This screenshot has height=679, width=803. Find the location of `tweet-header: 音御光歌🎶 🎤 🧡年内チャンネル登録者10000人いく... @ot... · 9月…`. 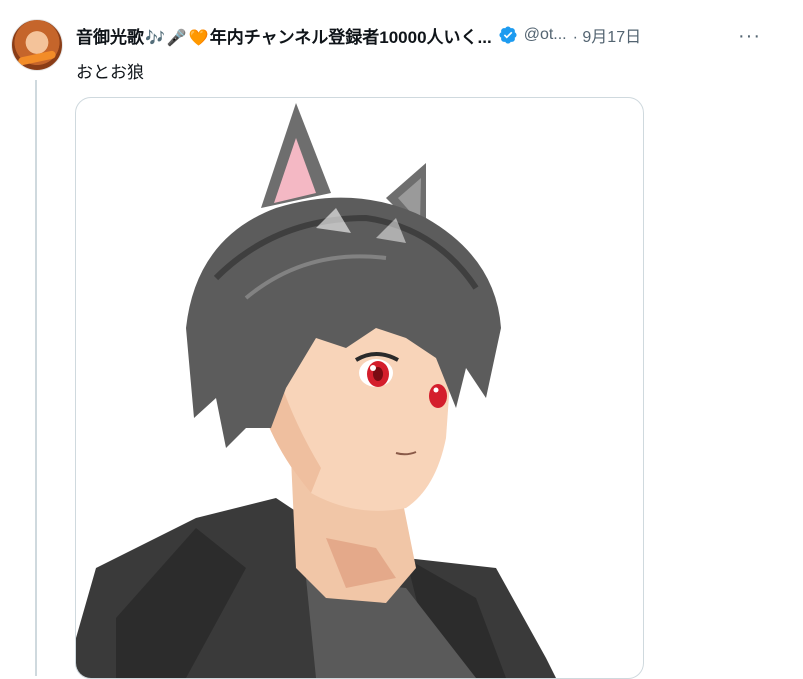

tweet-header: 音御光歌🎶 🎤 🧡年内チャンネル登録者10000人いく... @ot... · 9月… is located at coordinates (431, 35).